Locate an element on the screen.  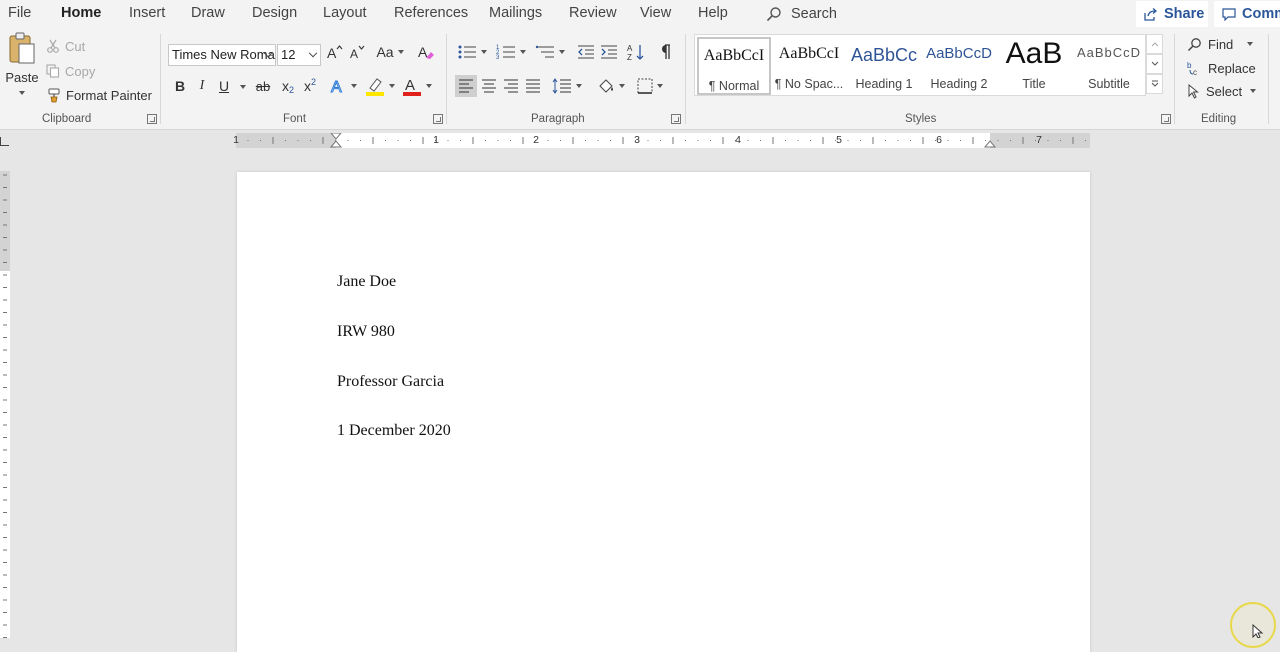
strikethrough-button: ab is located at coordinates (263, 86).